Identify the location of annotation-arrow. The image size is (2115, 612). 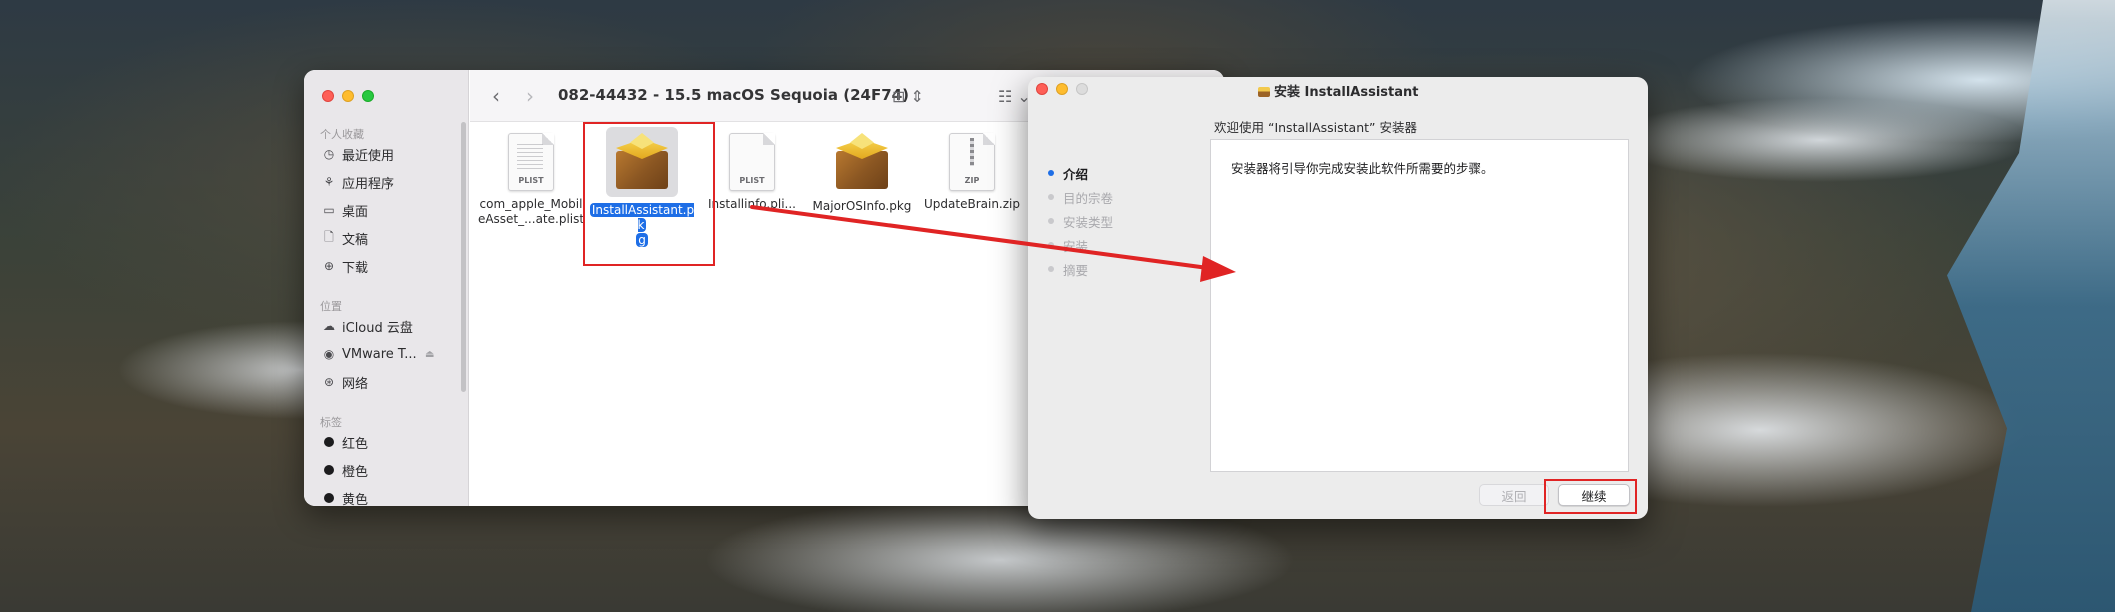
(993, 243).